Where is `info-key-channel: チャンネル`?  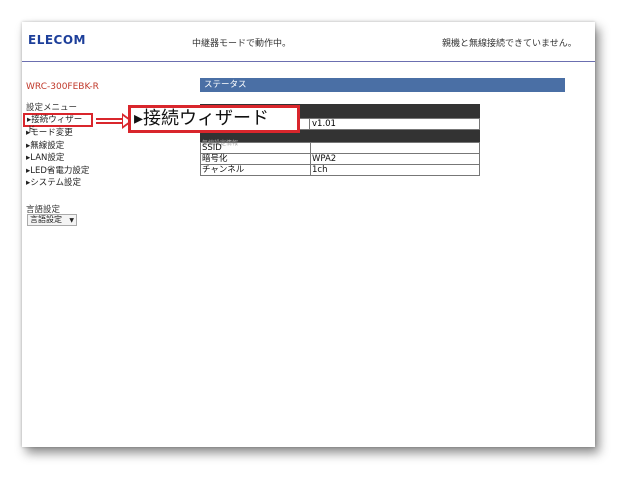 info-key-channel: チャンネル is located at coordinates (255, 170).